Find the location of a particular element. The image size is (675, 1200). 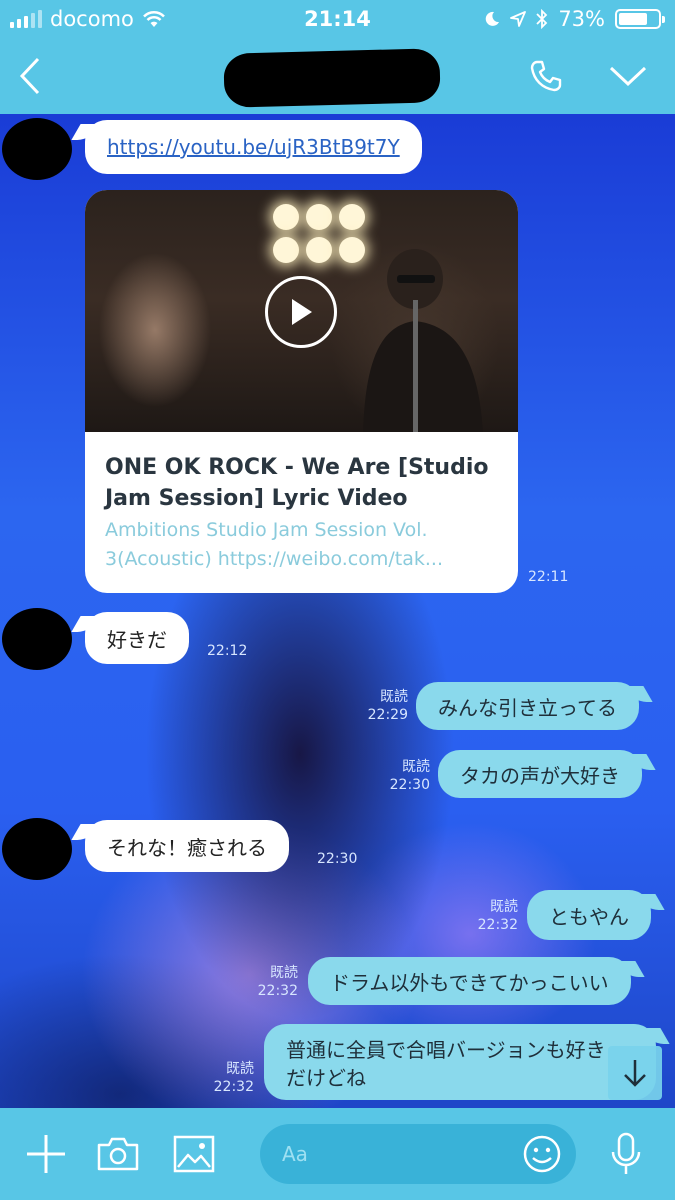

back-button is located at coordinates (30, 76).